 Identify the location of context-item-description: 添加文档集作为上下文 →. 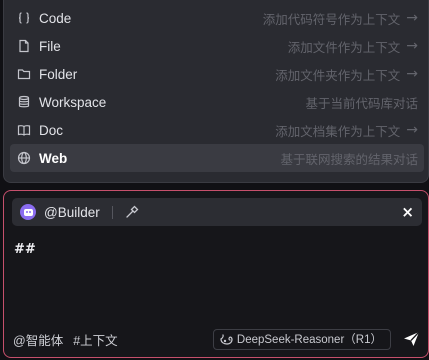
(346, 130).